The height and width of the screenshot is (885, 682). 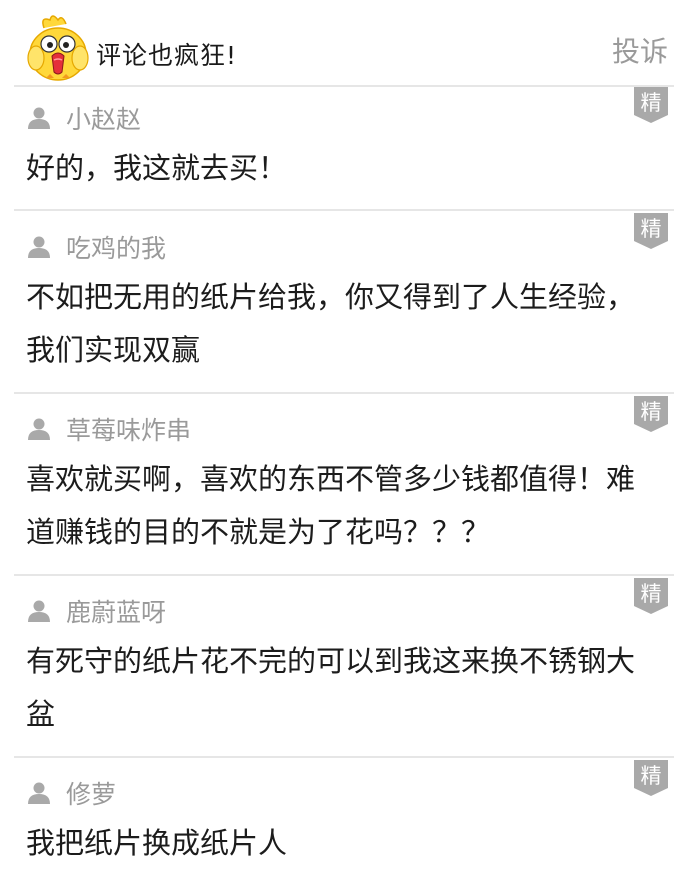 I want to click on header: 评论也疯狂! 投诉, so click(x=341, y=44).